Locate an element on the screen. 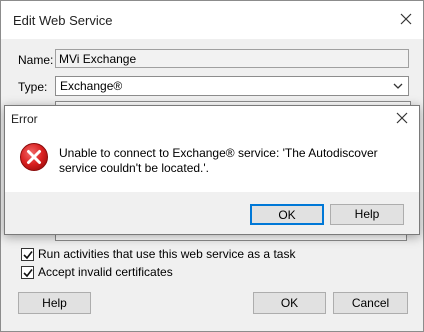 The image size is (424, 332). ok-button: OK is located at coordinates (289, 303).